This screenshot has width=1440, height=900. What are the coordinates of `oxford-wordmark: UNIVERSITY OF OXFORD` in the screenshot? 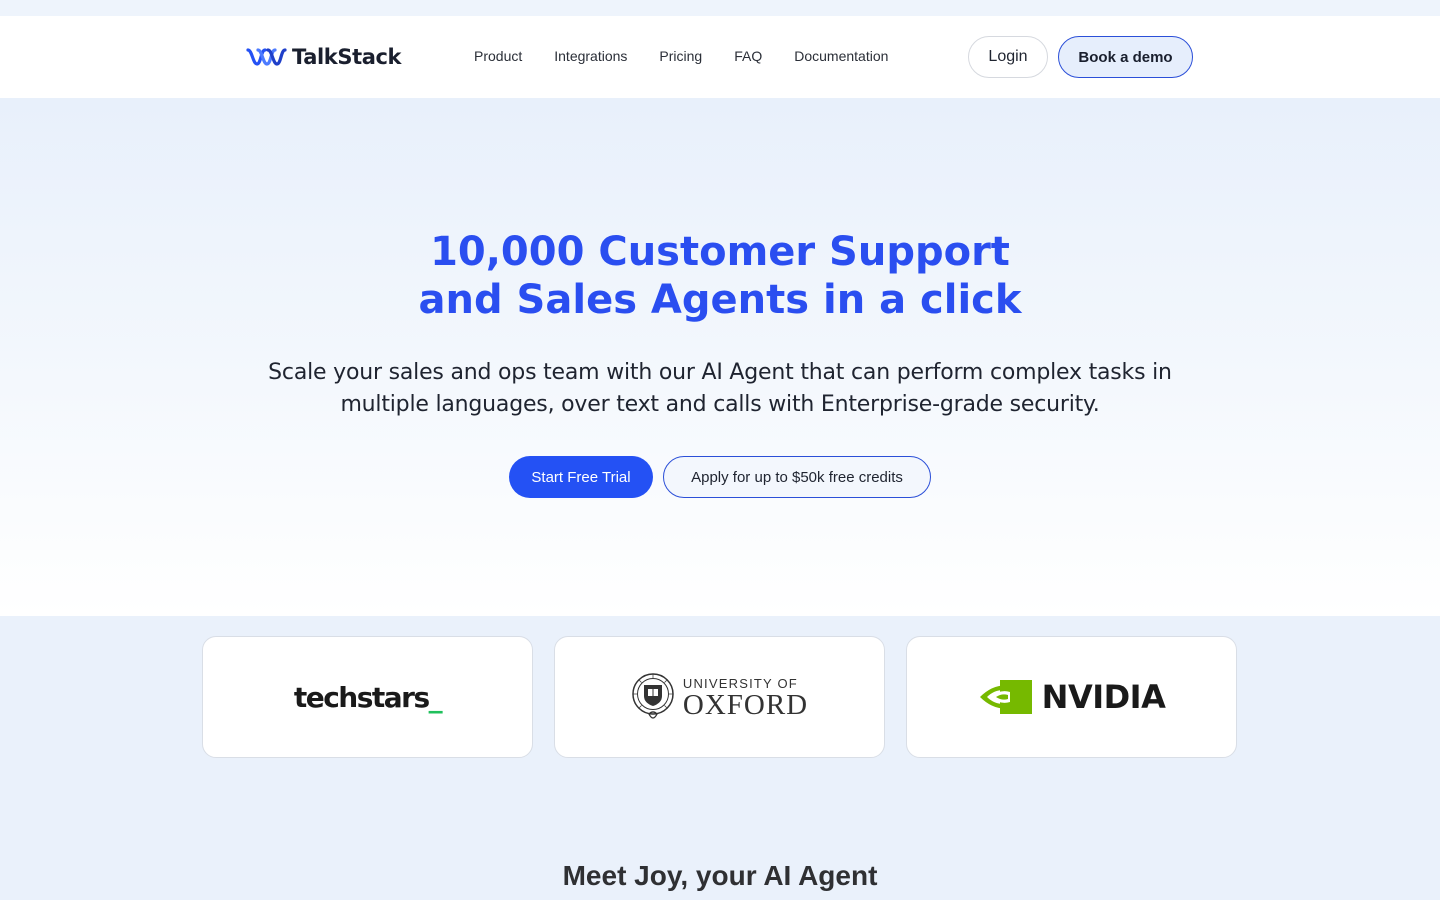 It's located at (745, 698).